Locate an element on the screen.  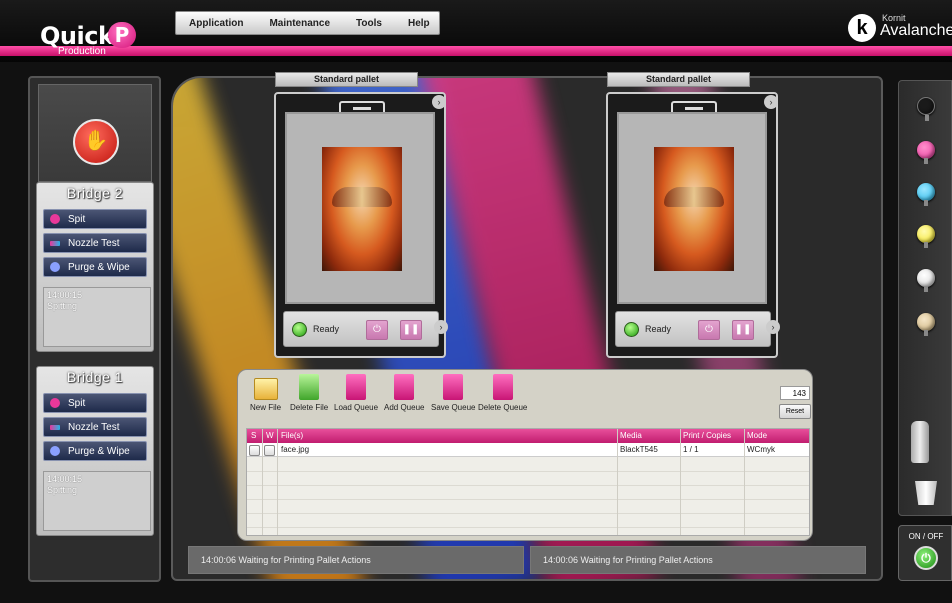
bridge-2-purge-wipe-button: Purge & Wipe is located at coordinates (95, 267).